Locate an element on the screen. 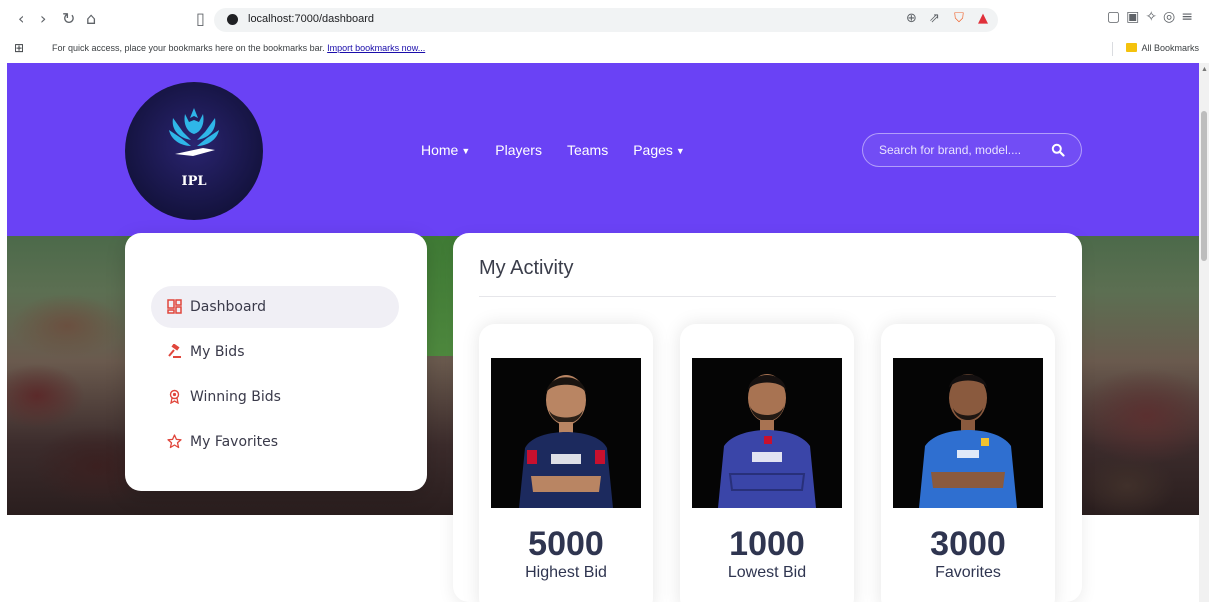  nav-pages: Pages ▼ is located at coordinates (659, 150).